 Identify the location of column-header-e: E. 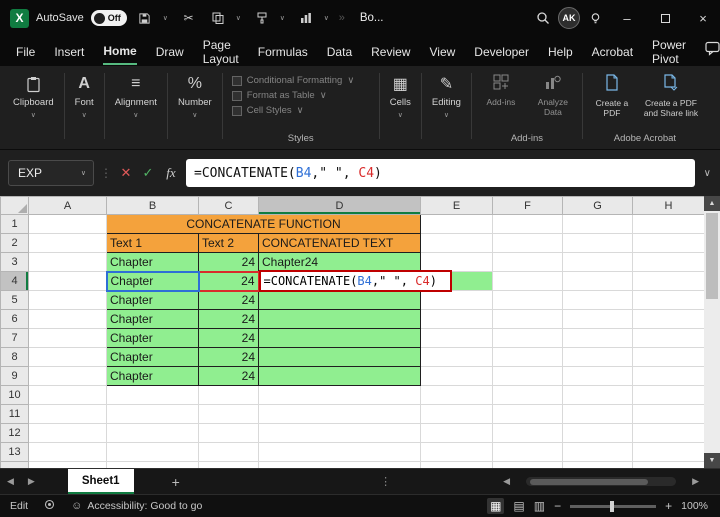
(456, 205).